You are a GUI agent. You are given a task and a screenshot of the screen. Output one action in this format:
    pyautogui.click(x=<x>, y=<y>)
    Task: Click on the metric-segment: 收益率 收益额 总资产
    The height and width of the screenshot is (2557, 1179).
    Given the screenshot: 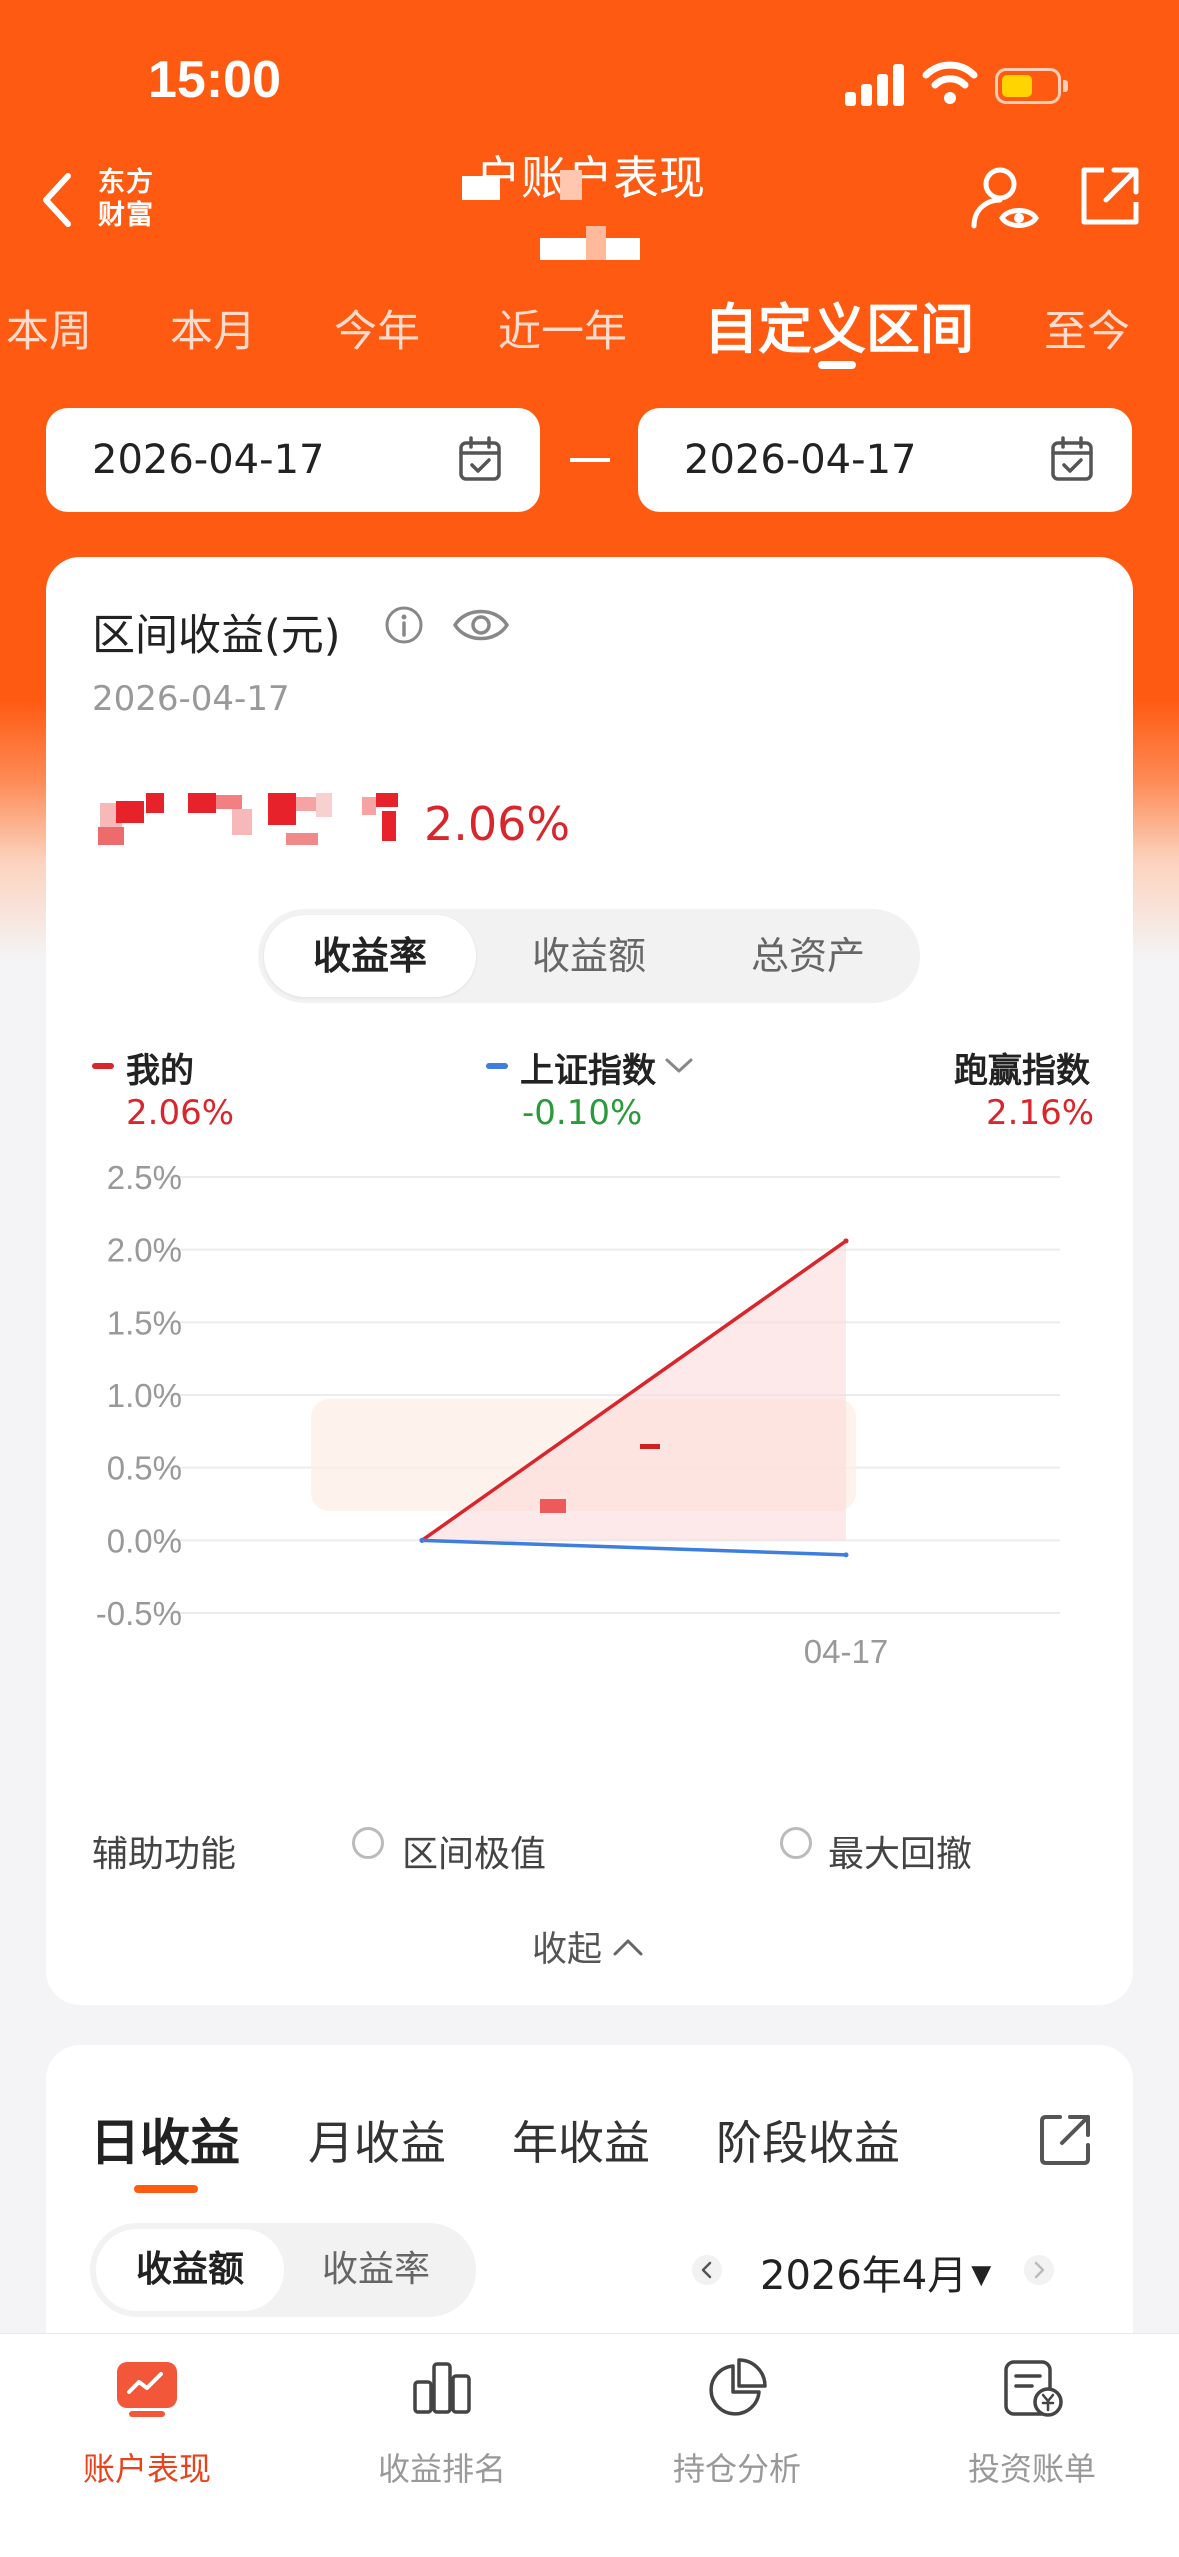 What is the action you would take?
    pyautogui.click(x=589, y=956)
    